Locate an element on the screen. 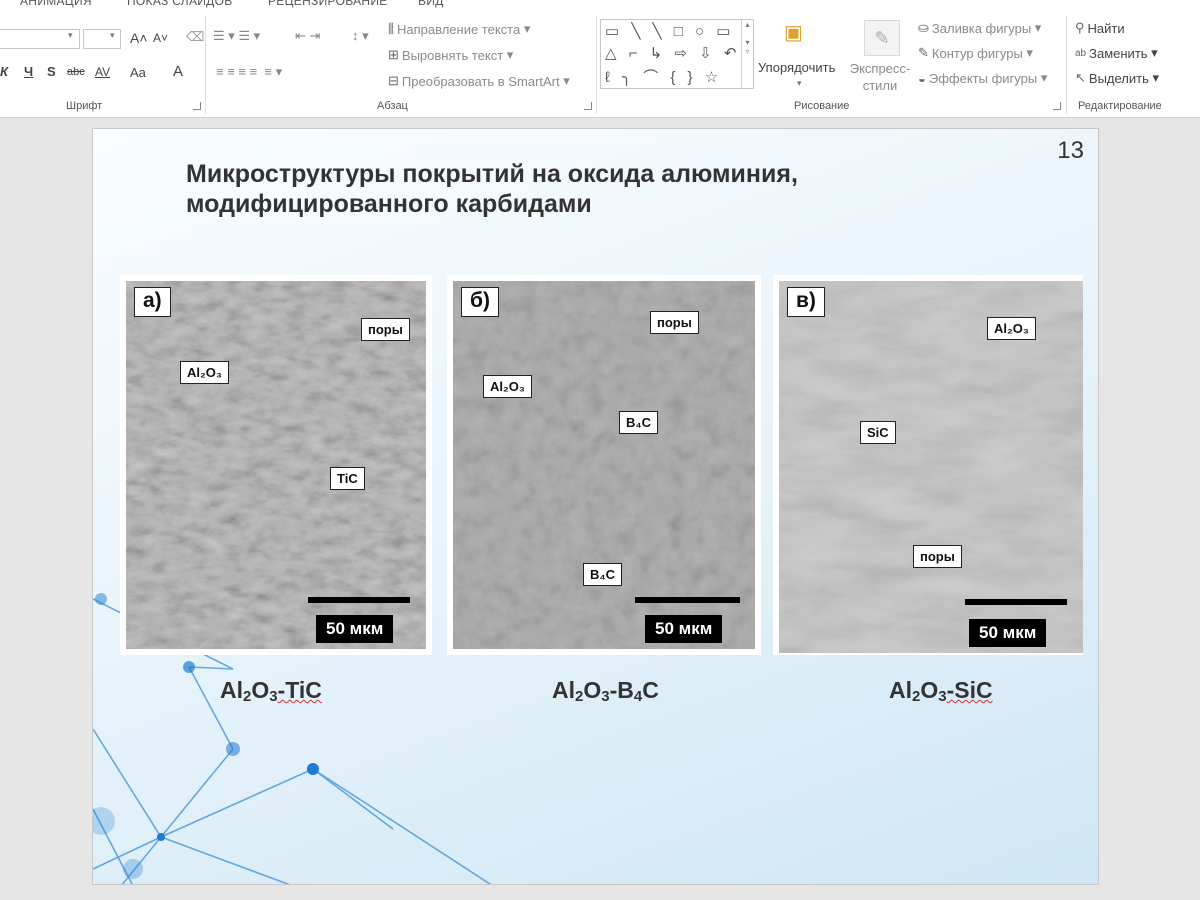 Image resolution: width=1200 pixels, height=900 pixels. micrograph-panel-b: б) поры Al₂O₃ B₄C B₄C 50 мкм is located at coordinates (604, 465).